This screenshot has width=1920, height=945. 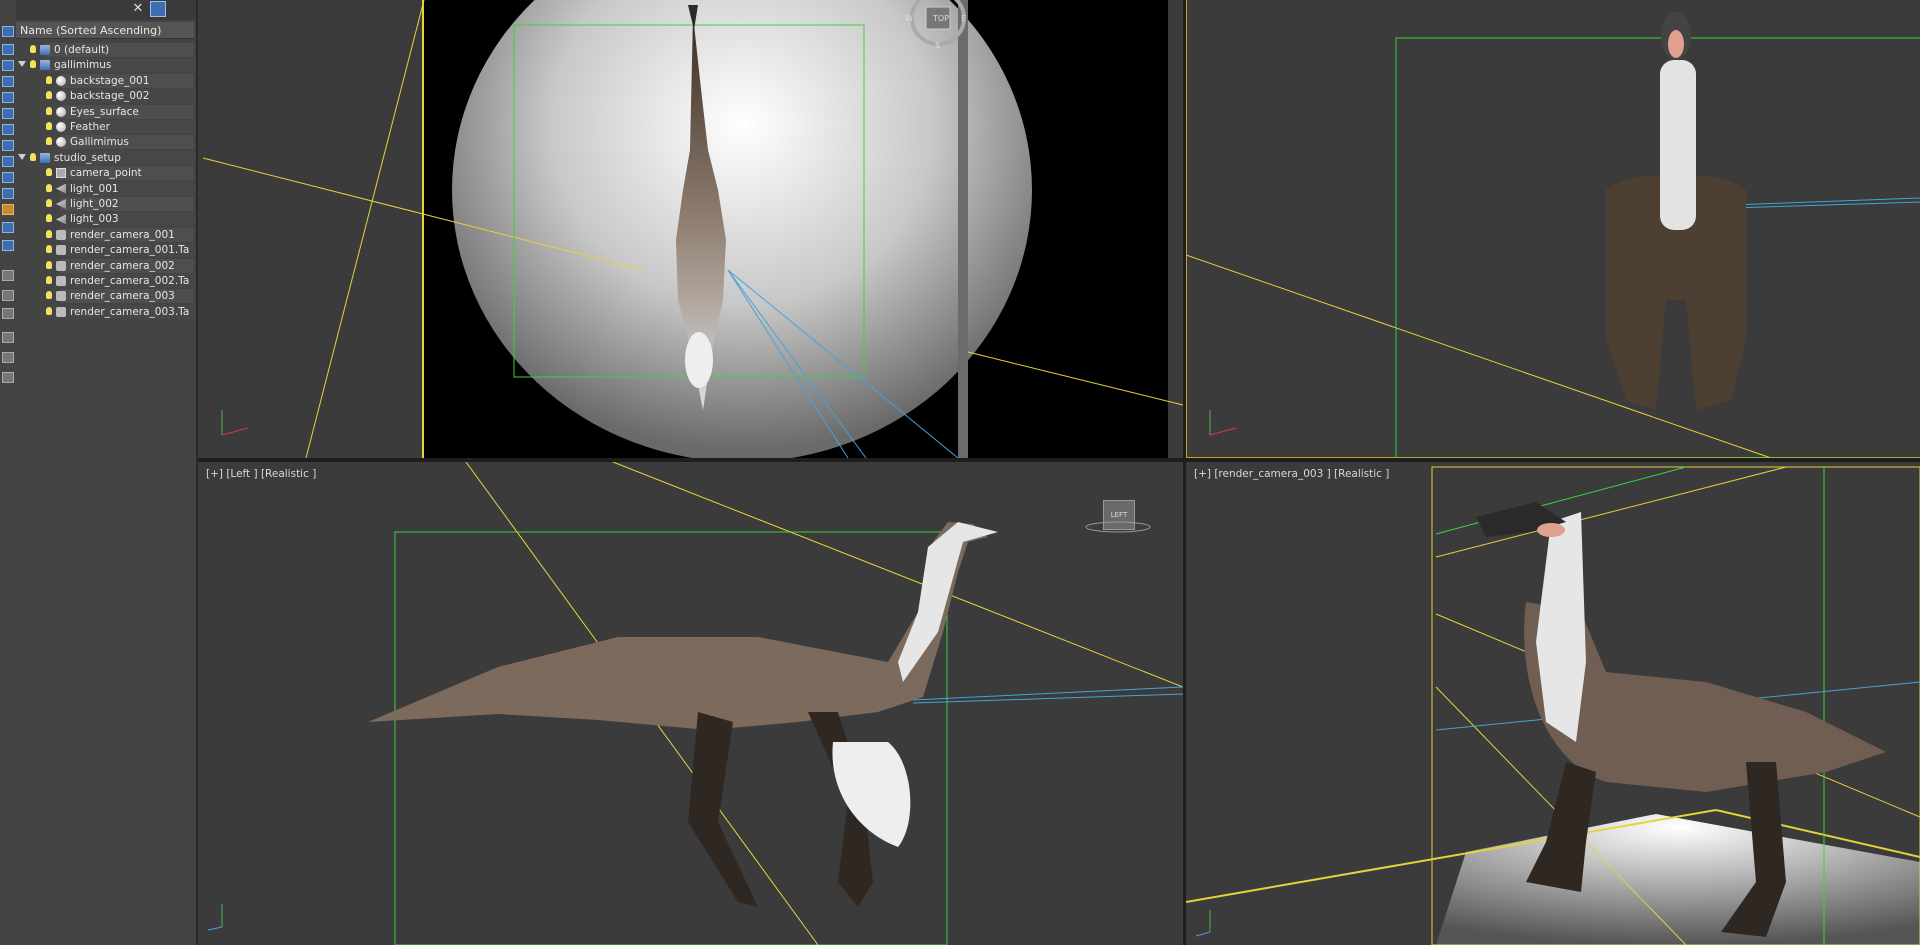 I want to click on explorer-row: gallimimus, so click(x=106, y=65).